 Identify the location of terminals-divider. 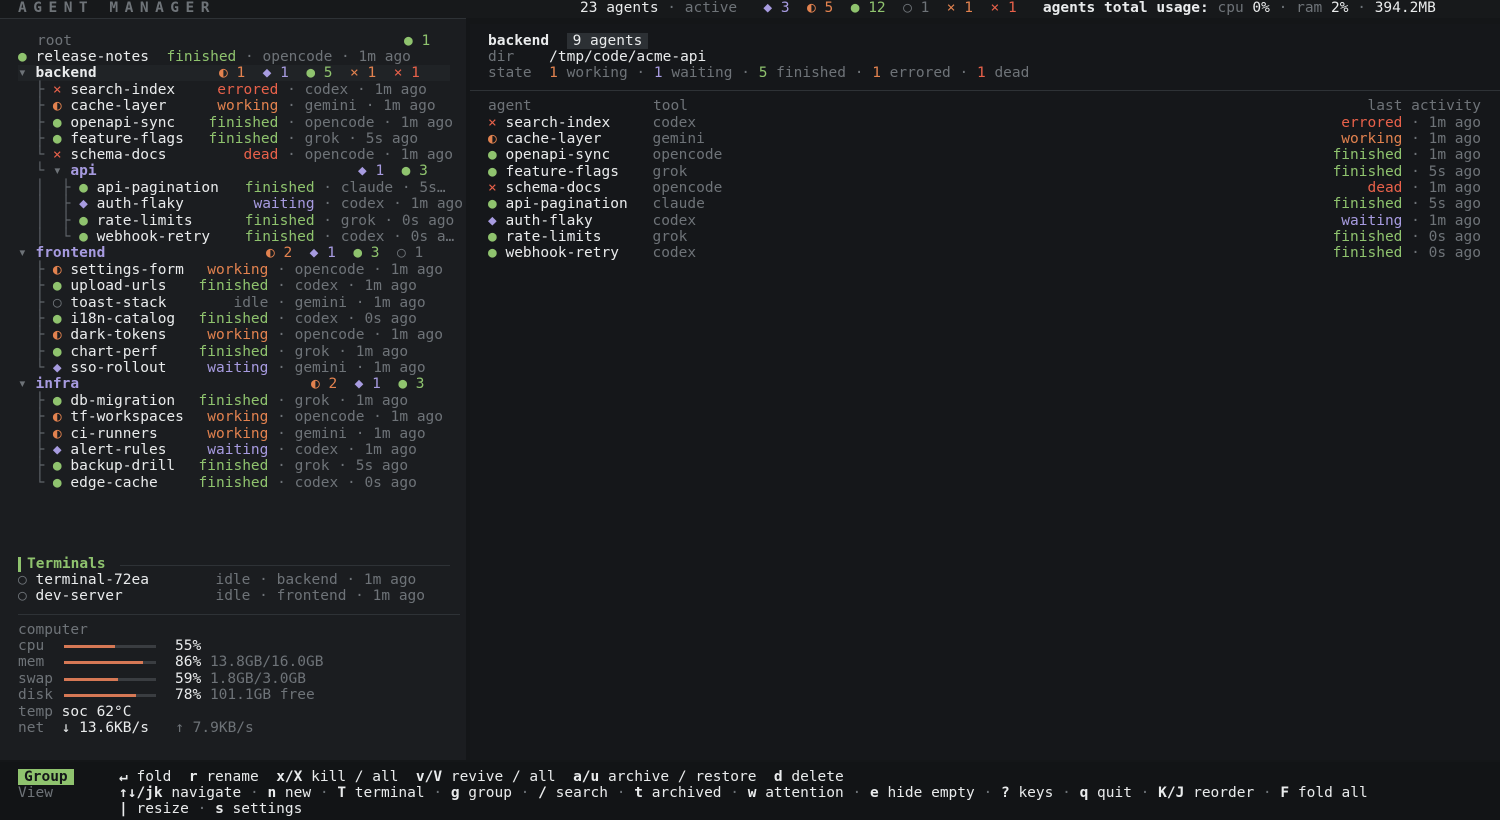
(285, 565).